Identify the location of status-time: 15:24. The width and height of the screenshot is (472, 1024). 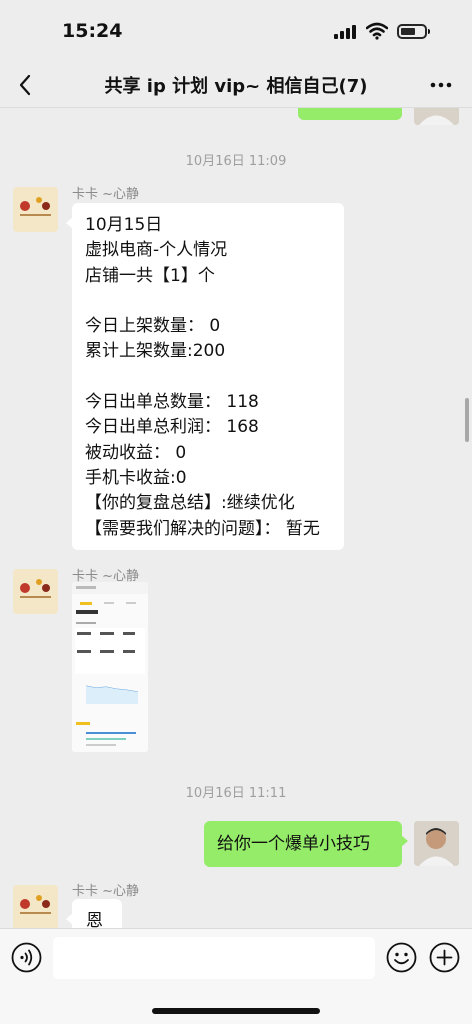
(92, 31).